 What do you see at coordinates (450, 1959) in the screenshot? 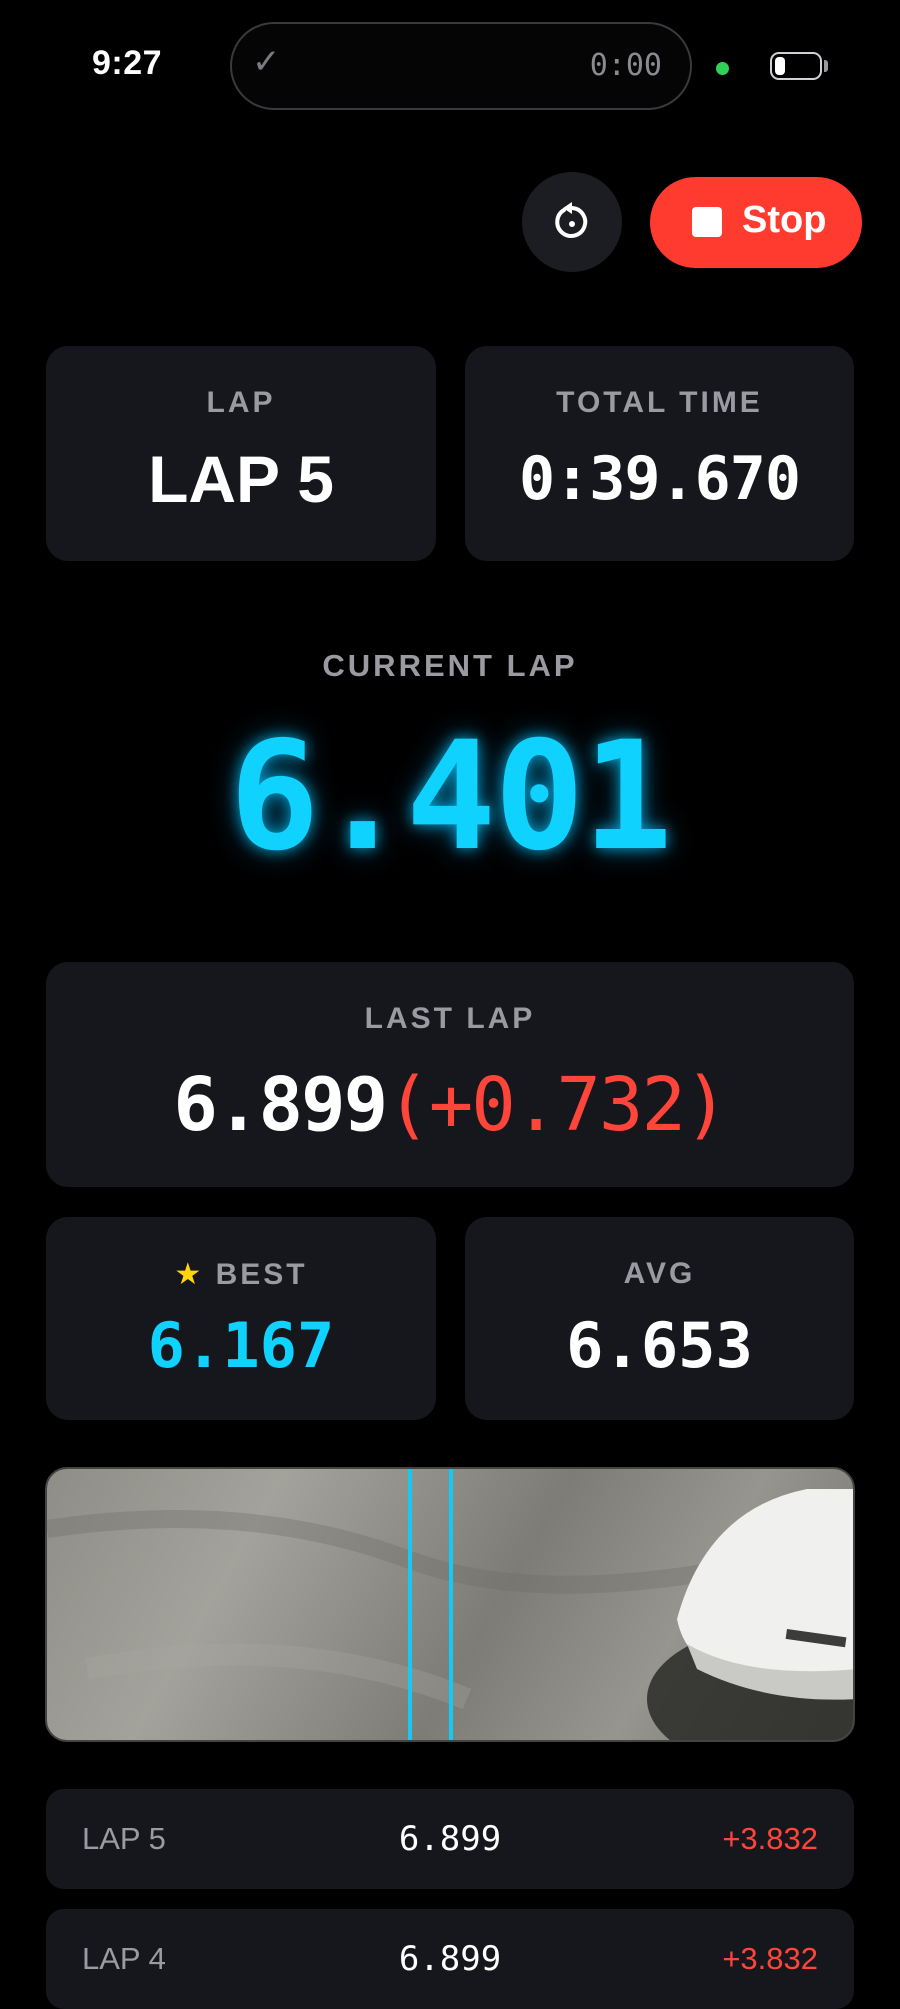
I see `lap-row: LAP 4 6.899 +3.832` at bounding box center [450, 1959].